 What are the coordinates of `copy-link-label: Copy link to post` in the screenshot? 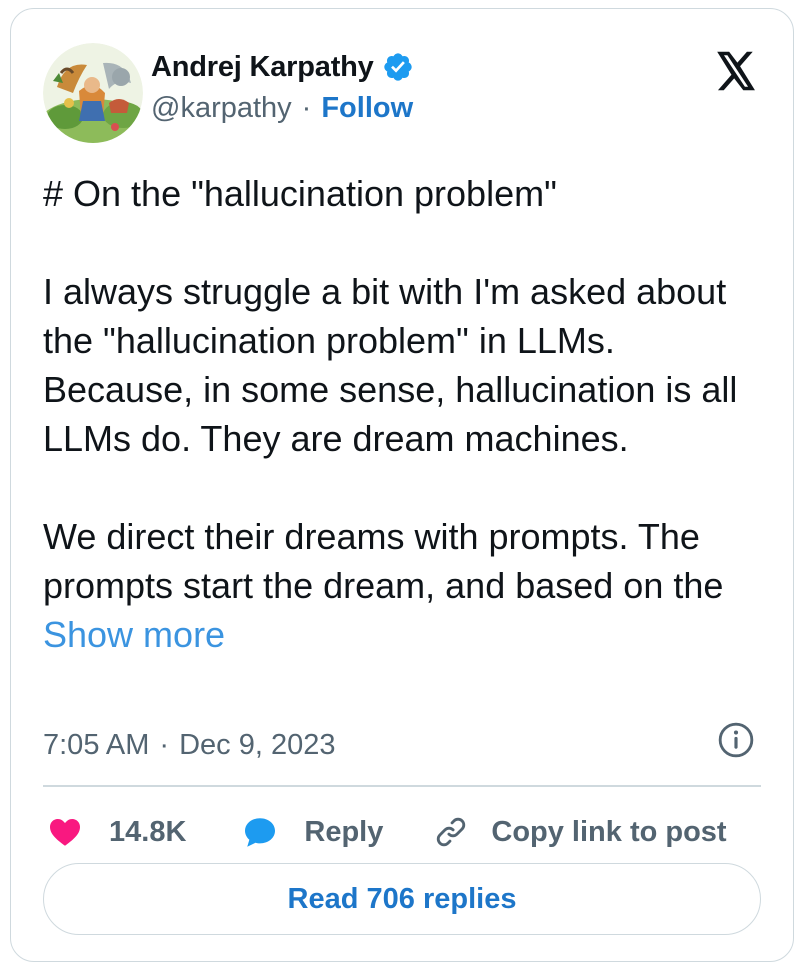 It's located at (609, 831).